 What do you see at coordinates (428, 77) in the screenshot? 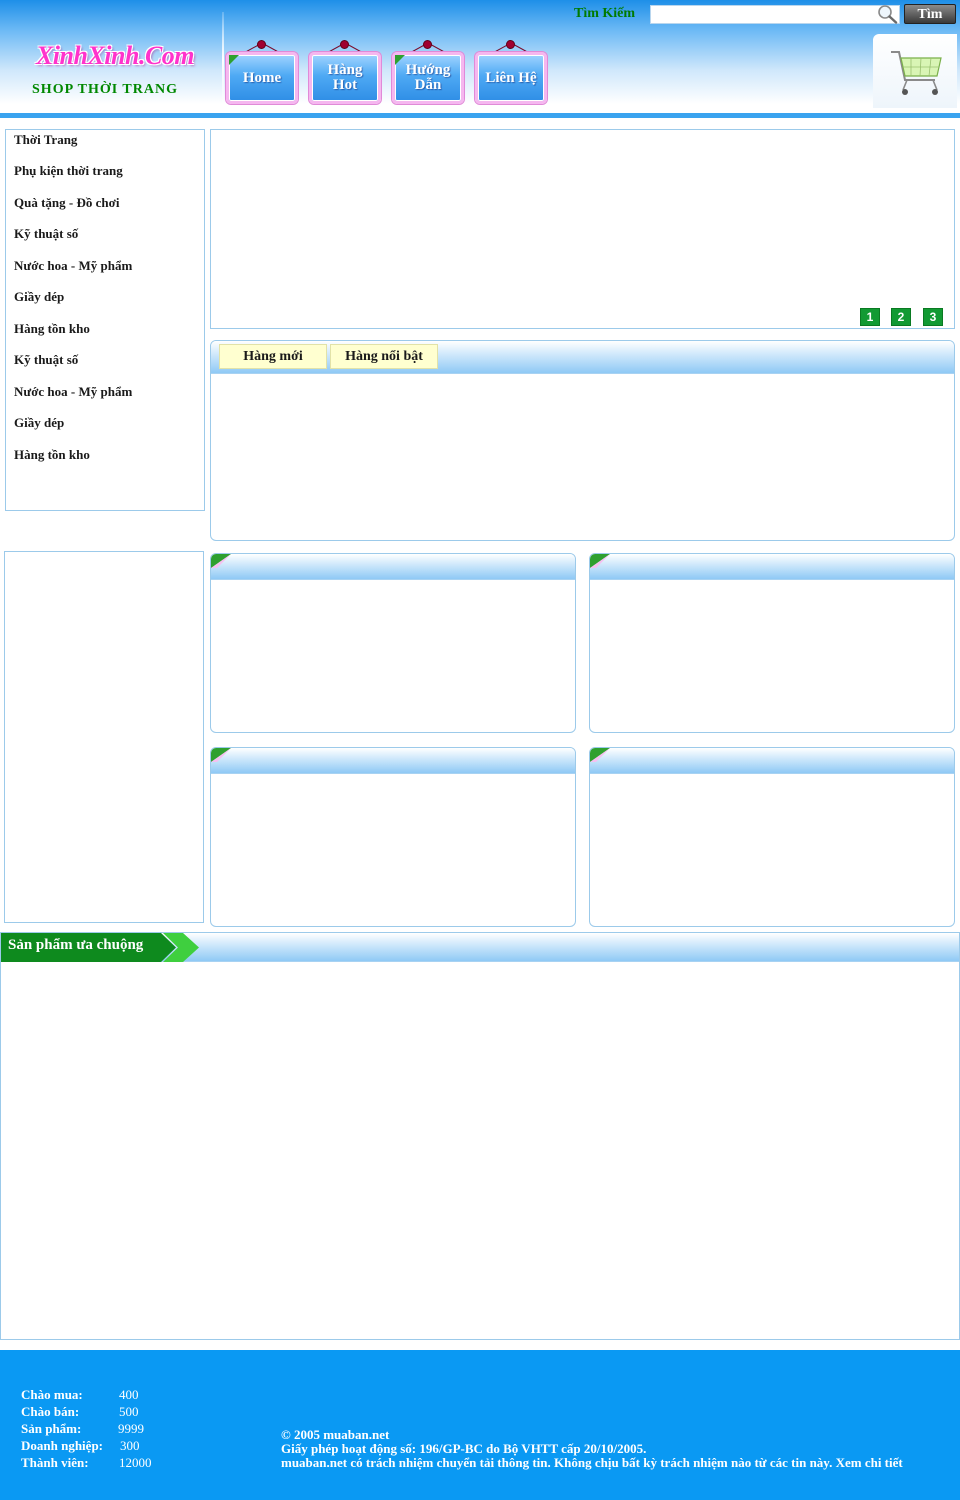
I see `nav-label: Hướng Dẫn` at bounding box center [428, 77].